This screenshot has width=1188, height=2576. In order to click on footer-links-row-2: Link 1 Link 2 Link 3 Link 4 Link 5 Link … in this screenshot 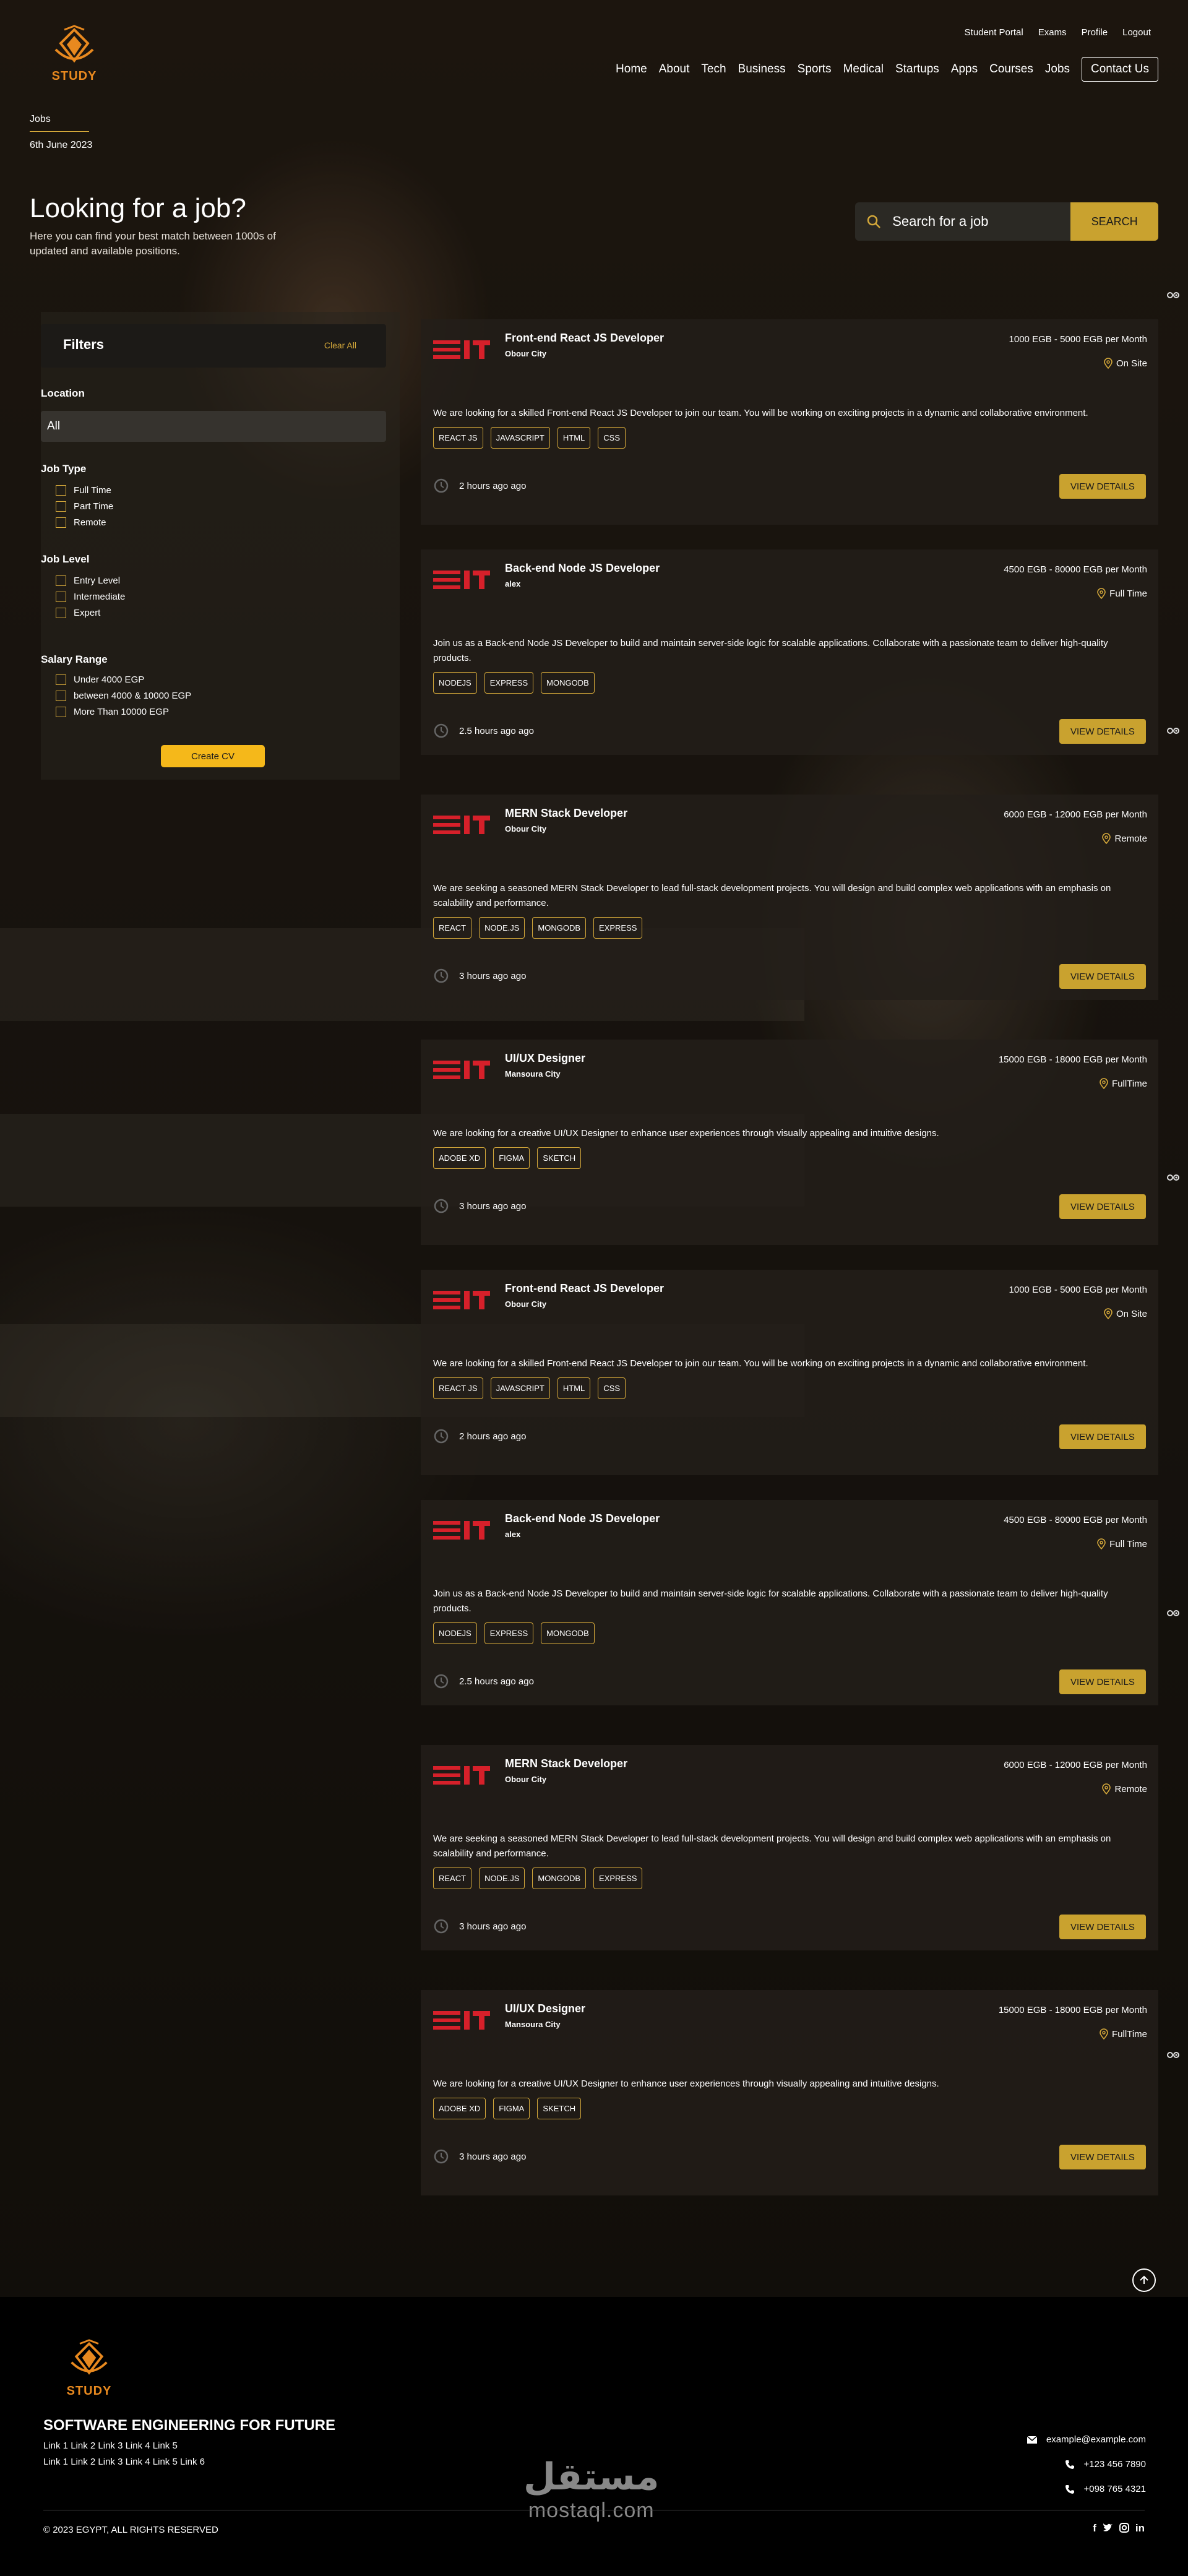, I will do `click(124, 2462)`.